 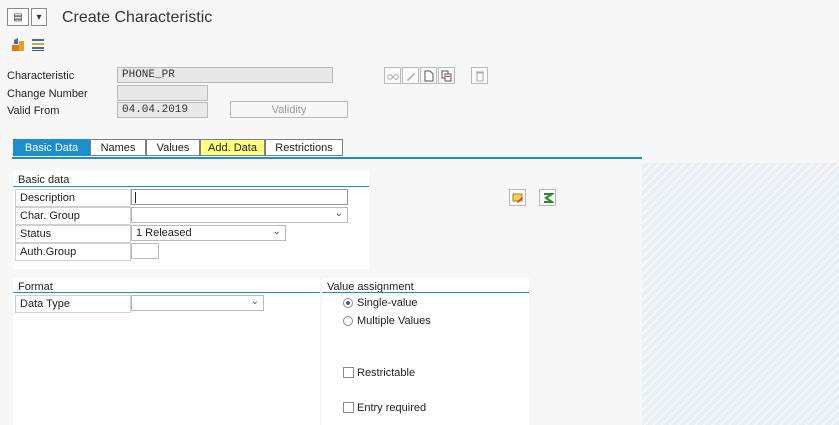 What do you see at coordinates (73, 216) in the screenshot?
I see `char-group-label: Char. Group` at bounding box center [73, 216].